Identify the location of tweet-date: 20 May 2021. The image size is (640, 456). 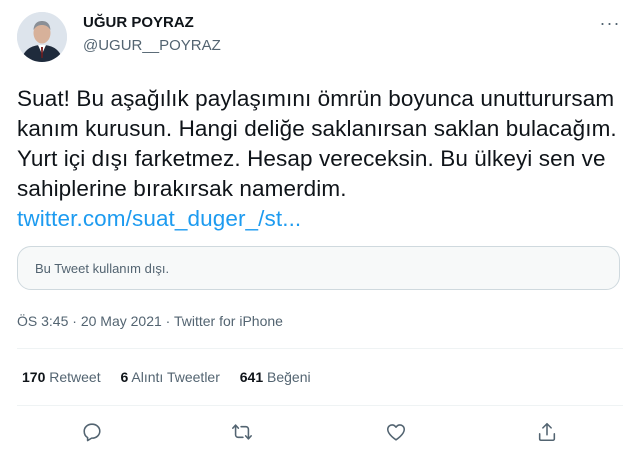
(121, 321).